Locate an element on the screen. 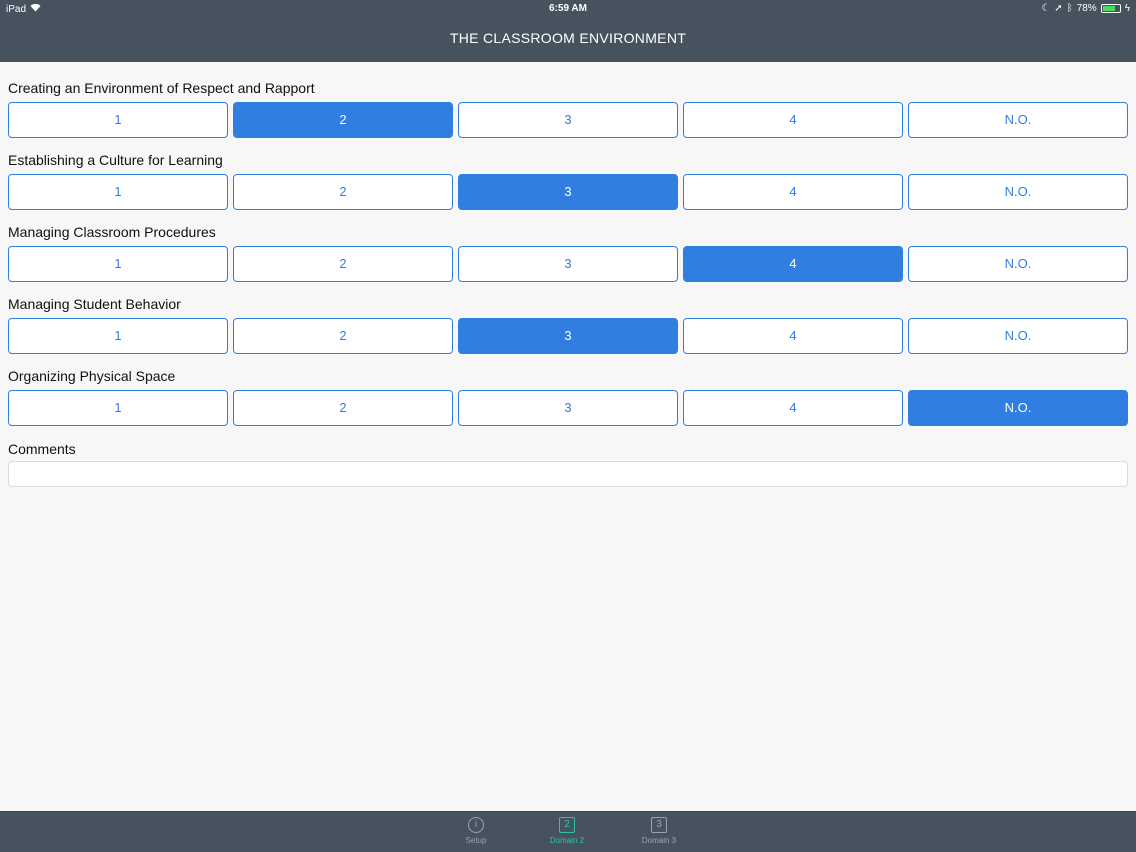 This screenshot has width=1136, height=852. comments-label: Comments is located at coordinates (42, 449).